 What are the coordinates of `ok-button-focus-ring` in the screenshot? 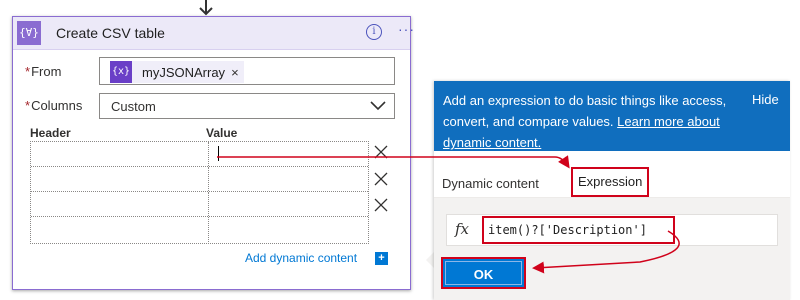 It's located at (483, 273).